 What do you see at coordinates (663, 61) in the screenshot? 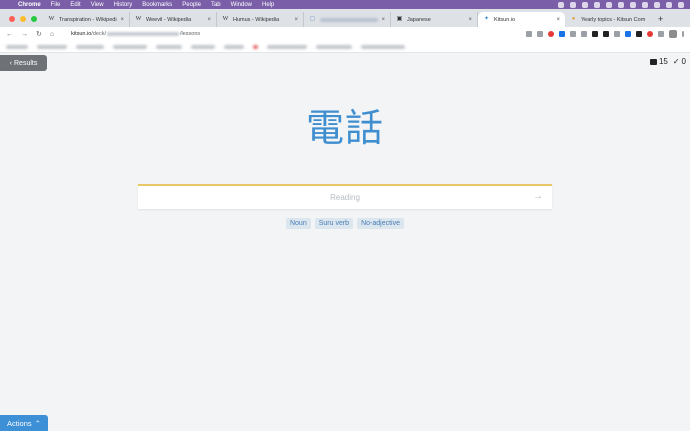
I see `remaining-count: 15` at bounding box center [663, 61].